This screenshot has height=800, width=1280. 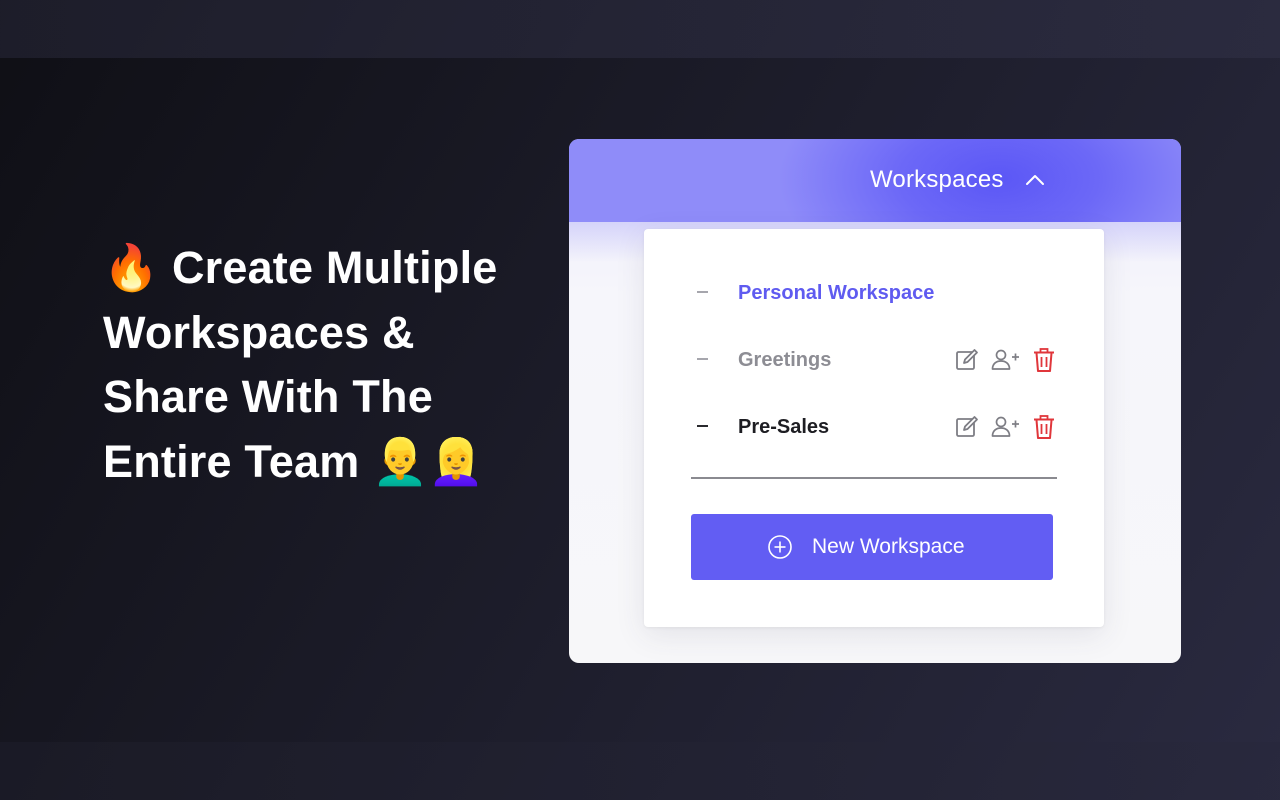 I want to click on fire-emoji-icon: 🔥, so click(x=131, y=267).